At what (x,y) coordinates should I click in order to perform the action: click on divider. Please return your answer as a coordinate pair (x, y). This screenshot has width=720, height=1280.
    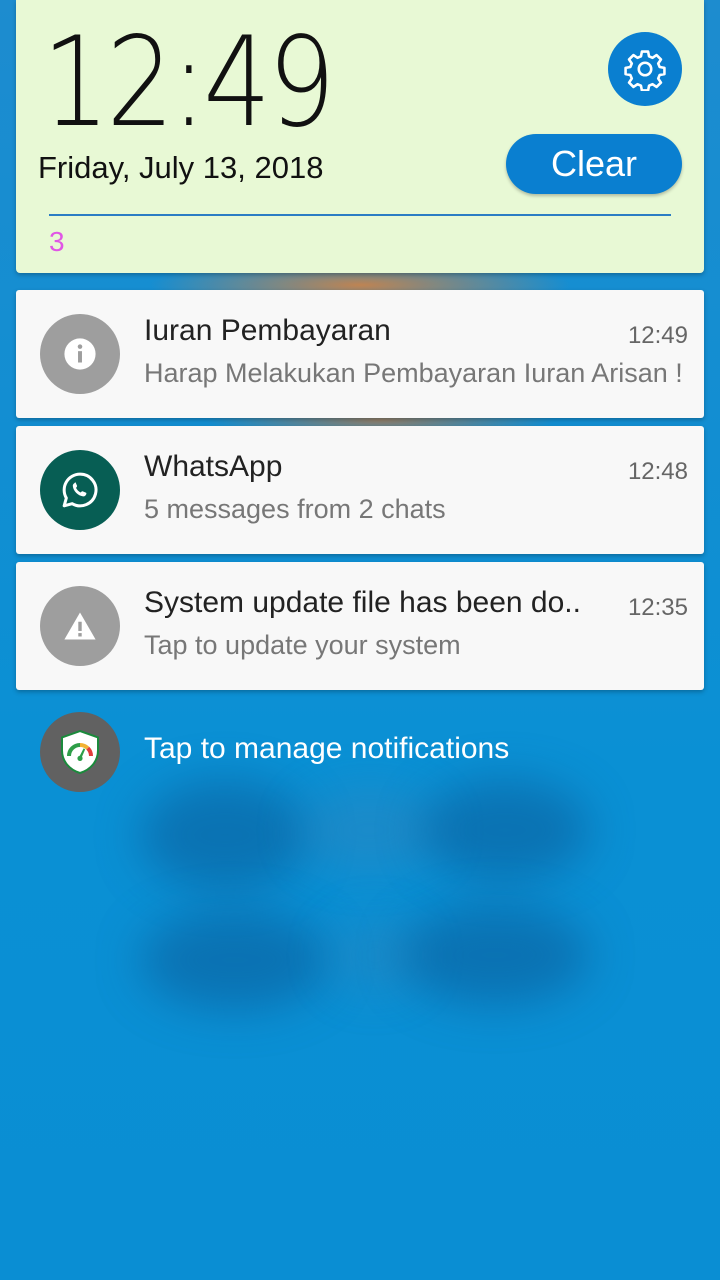
    Looking at the image, I should click on (360, 215).